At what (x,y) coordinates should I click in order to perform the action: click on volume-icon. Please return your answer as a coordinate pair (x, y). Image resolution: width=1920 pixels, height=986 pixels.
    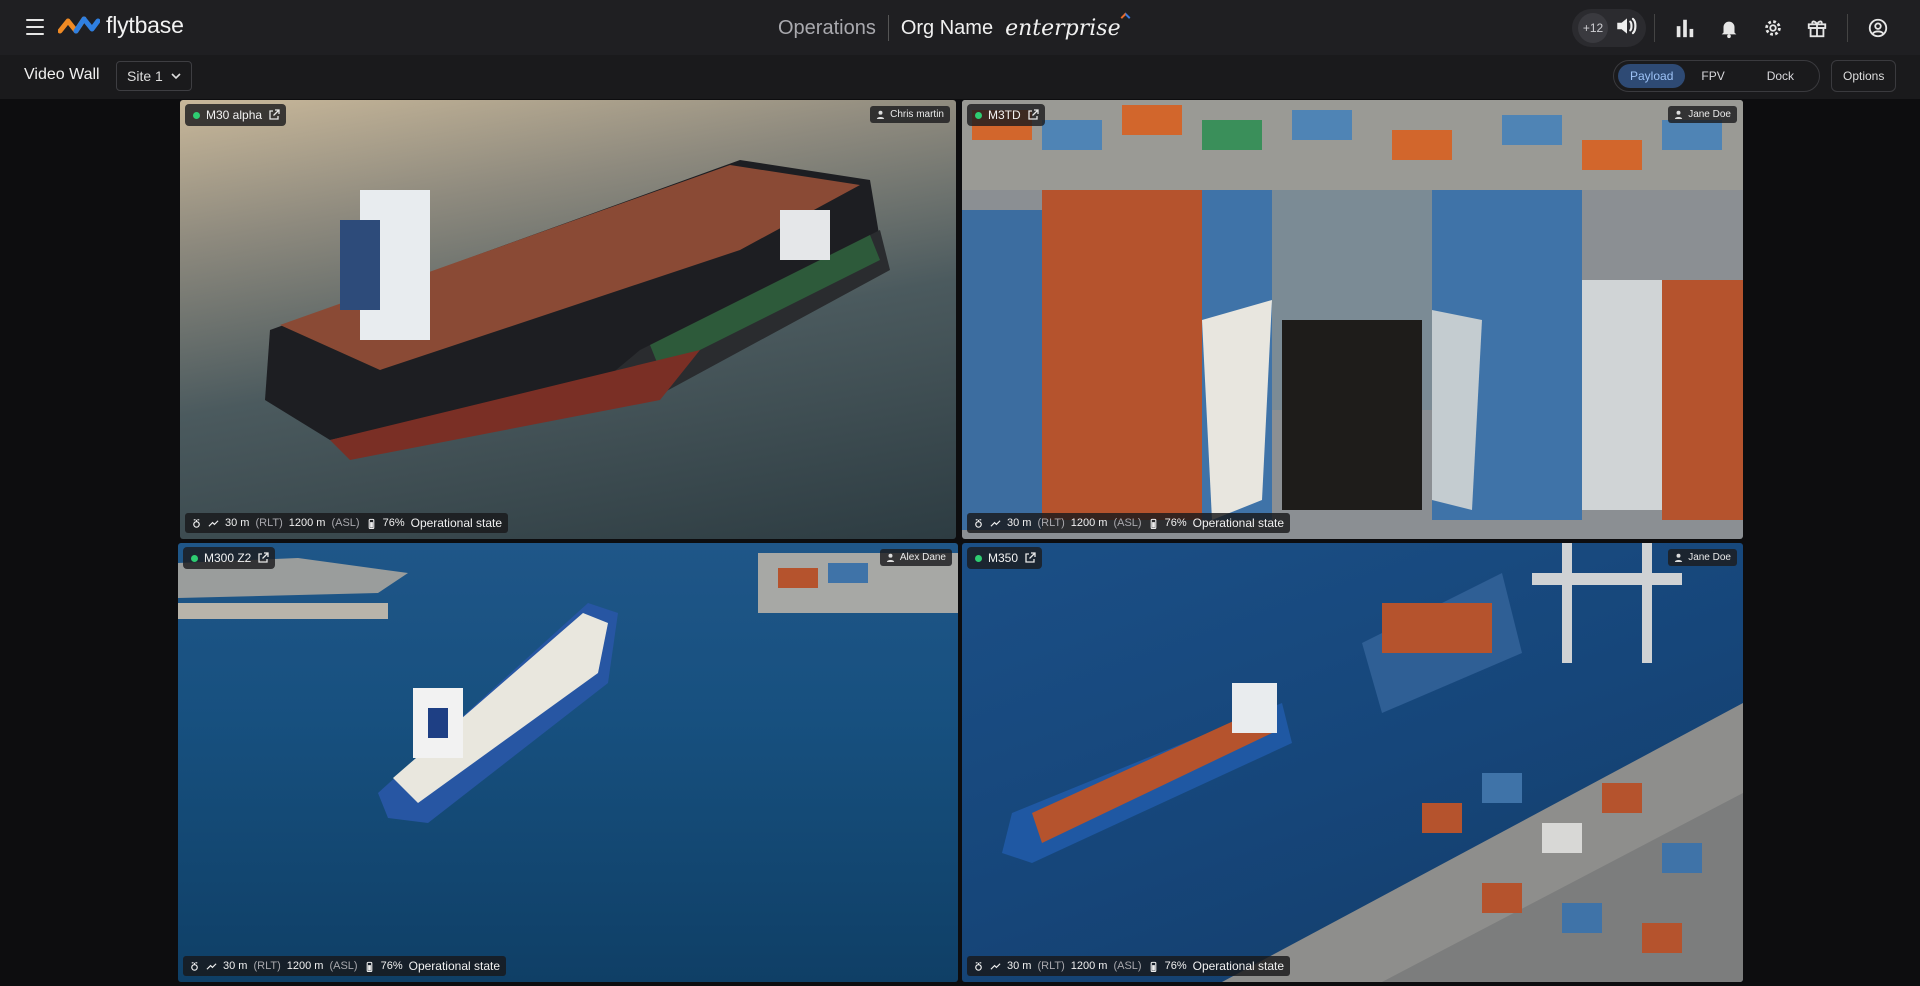
    Looking at the image, I should click on (1627, 28).